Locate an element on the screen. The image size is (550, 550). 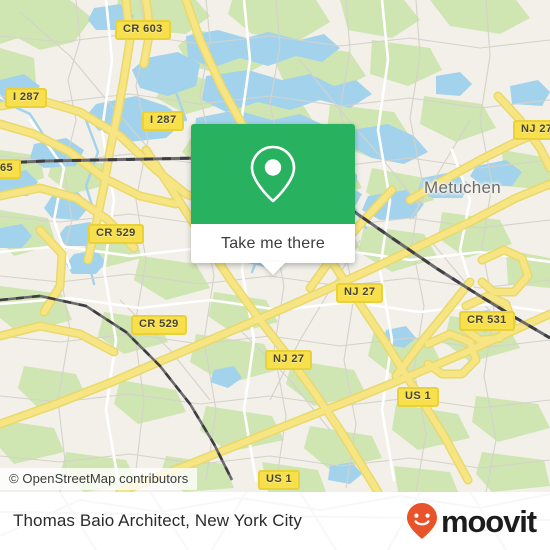
road-shield-us-1-south: US 1 is located at coordinates (279, 480).